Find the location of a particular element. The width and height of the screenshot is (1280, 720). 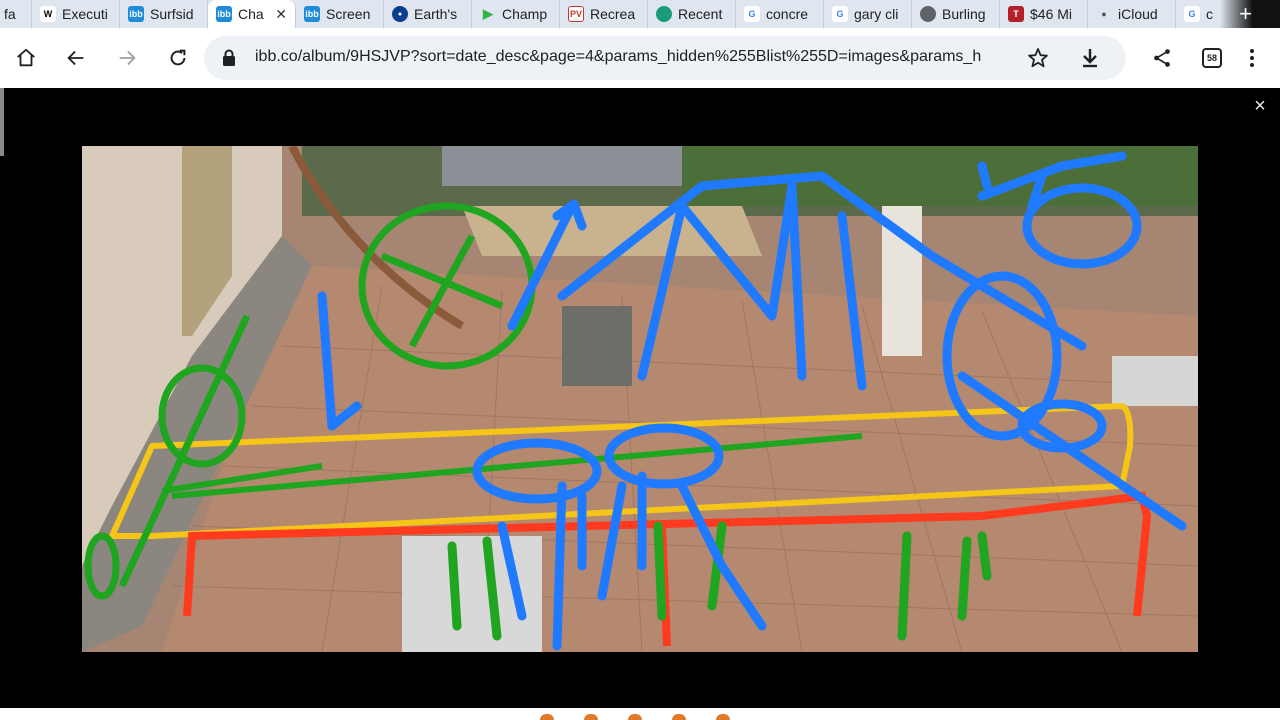

share-button is located at coordinates (1162, 58).